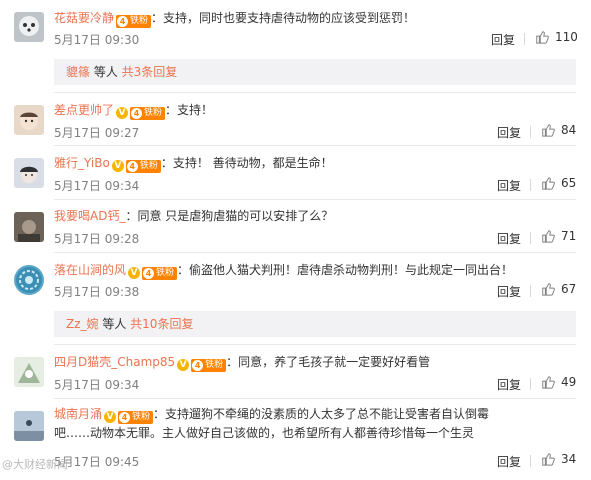 The image size is (591, 480). Describe the element at coordinates (84, 110) in the screenshot. I see `username-link: 差点更帅了` at that location.